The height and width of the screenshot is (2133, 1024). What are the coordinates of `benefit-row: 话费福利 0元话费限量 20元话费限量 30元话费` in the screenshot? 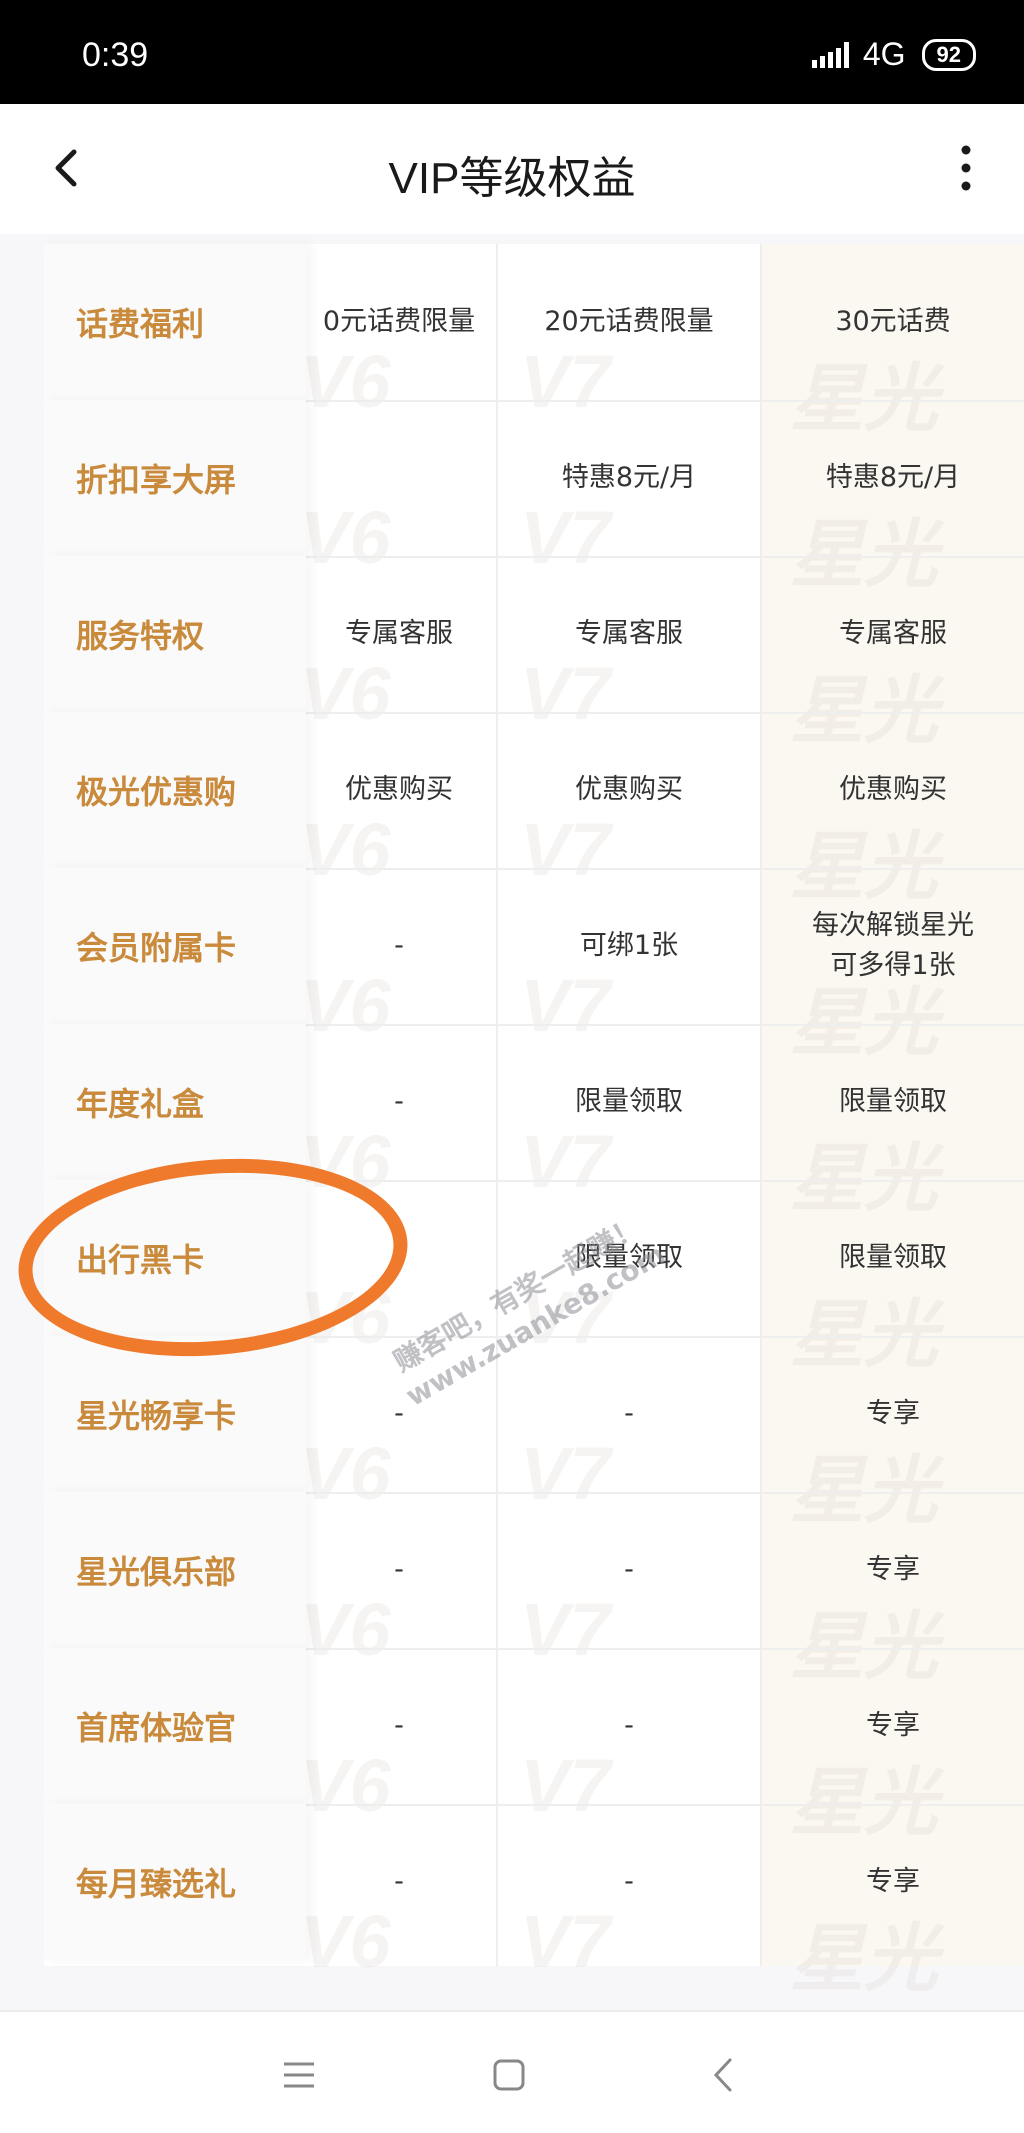 It's located at (534, 322).